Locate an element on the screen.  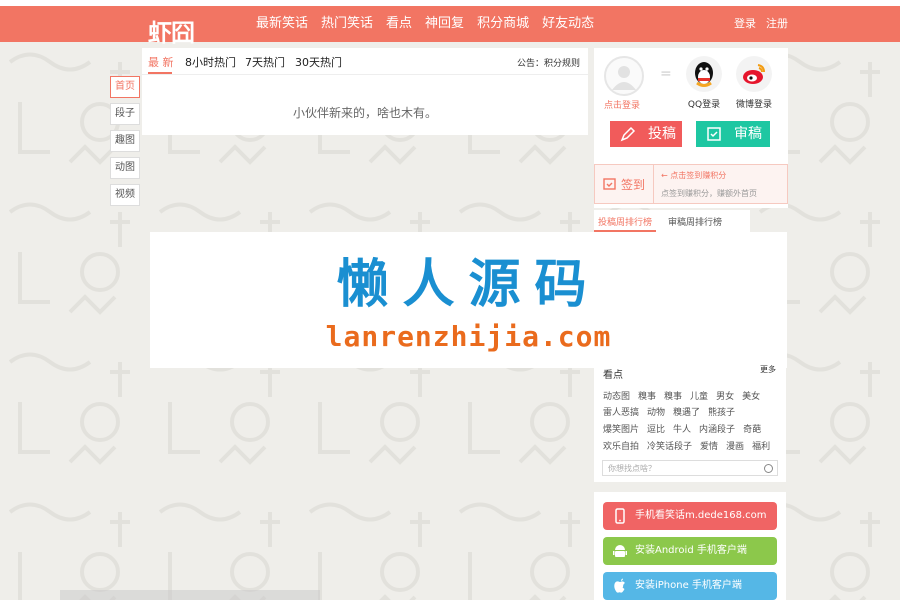
nav-god-replies: 神回复 is located at coordinates (444, 24).